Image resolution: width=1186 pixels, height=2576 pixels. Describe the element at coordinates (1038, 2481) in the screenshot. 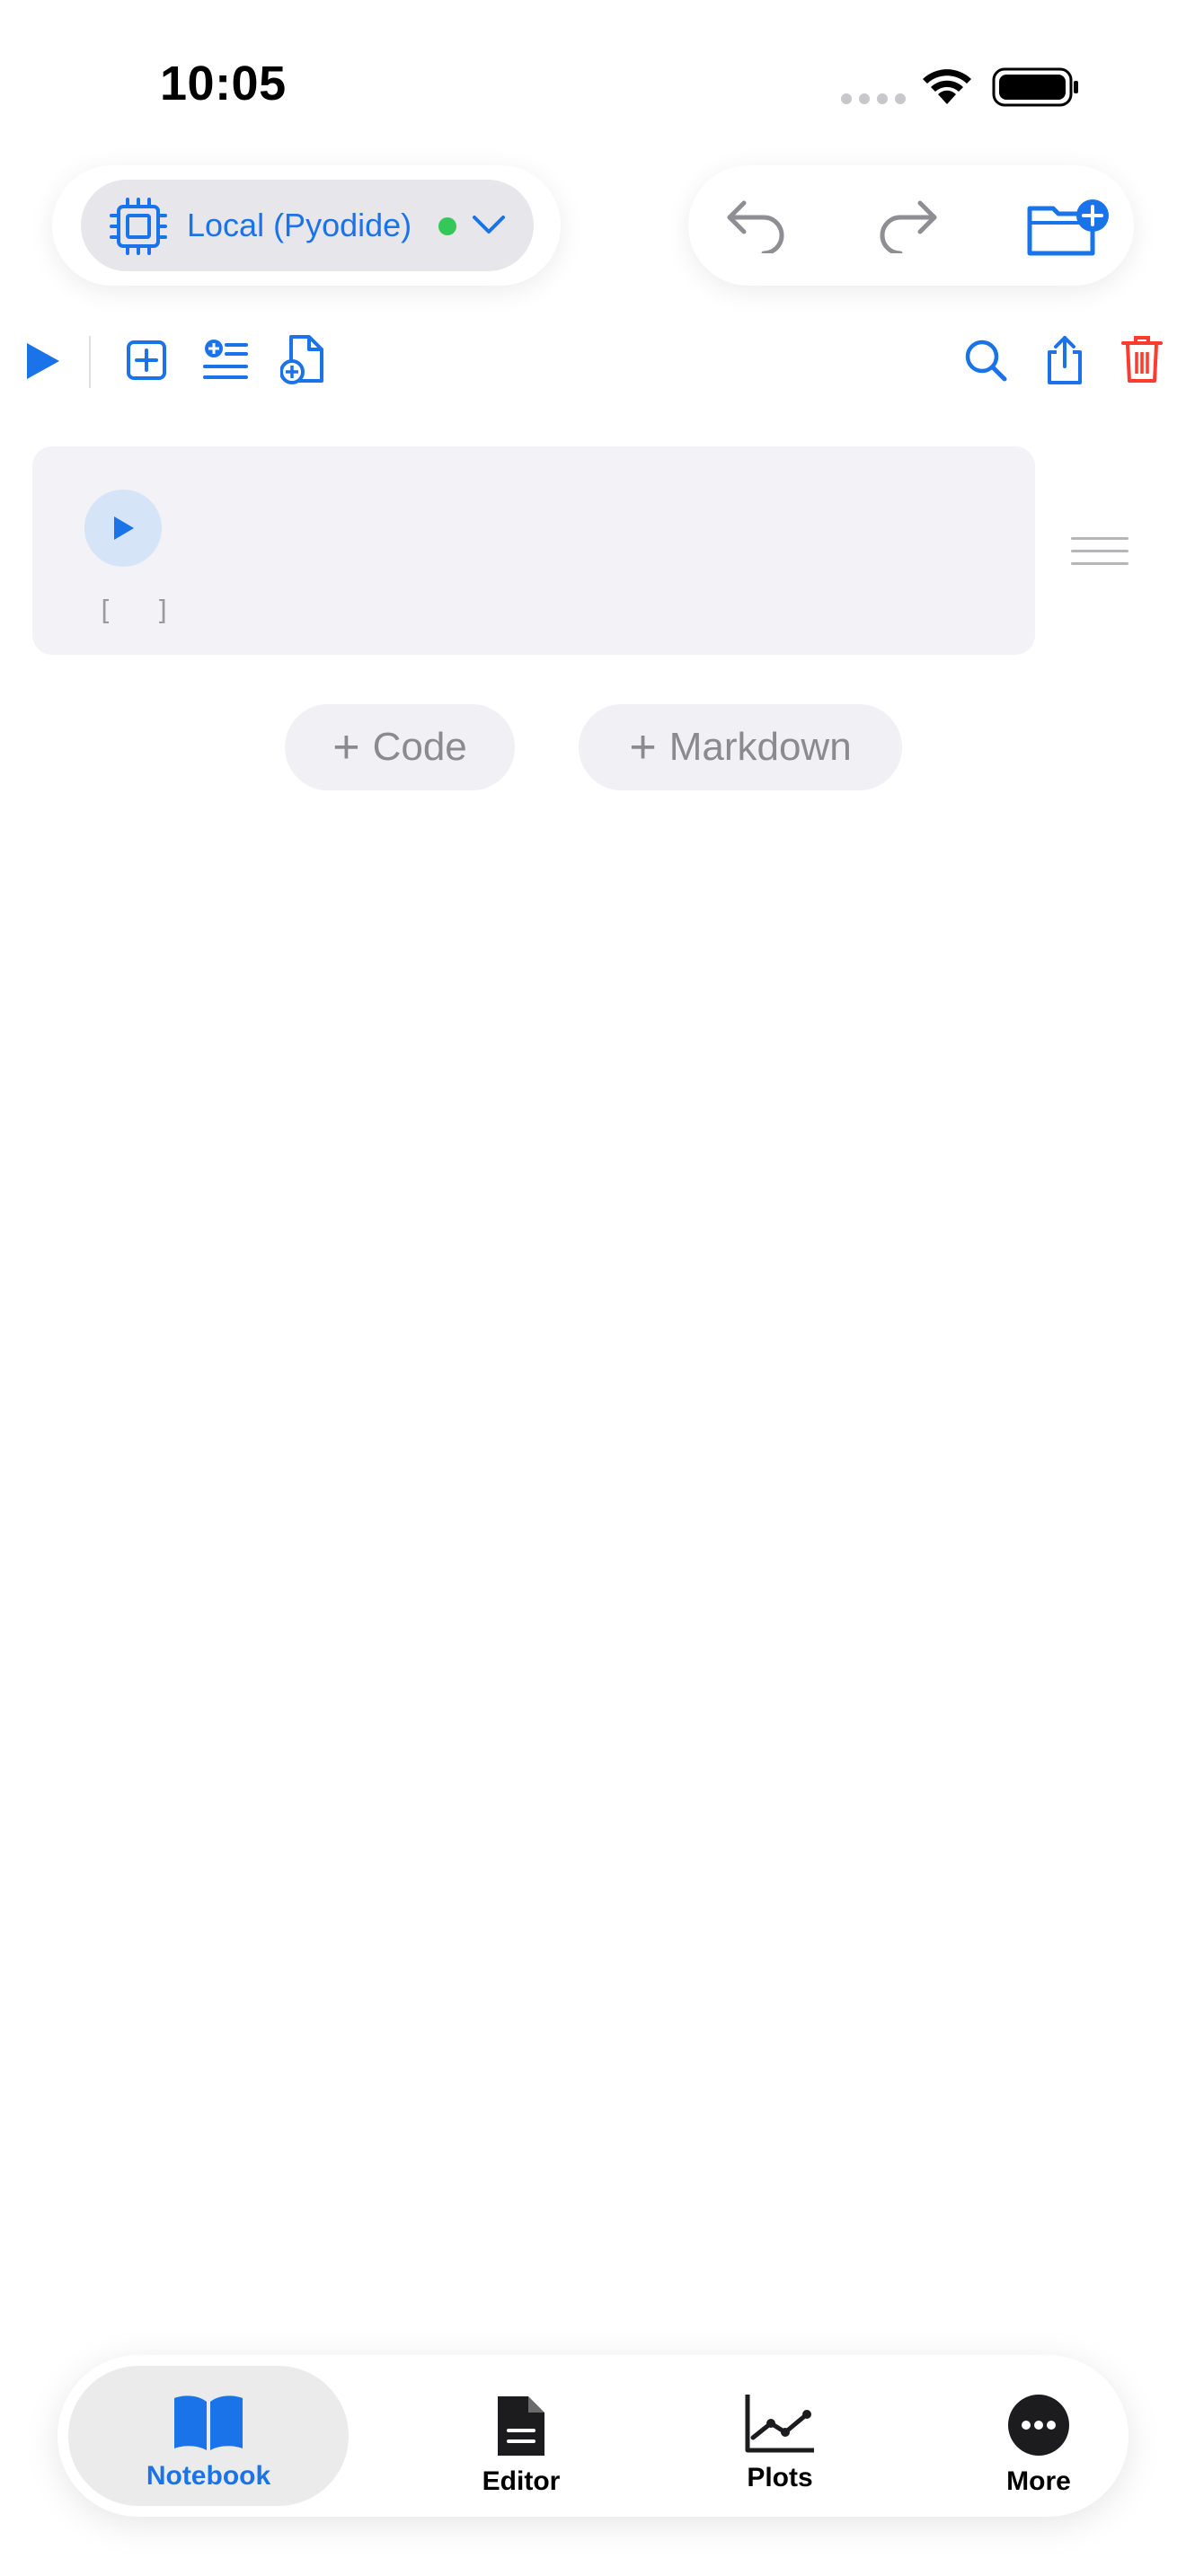

I see `tab-label: More` at that location.